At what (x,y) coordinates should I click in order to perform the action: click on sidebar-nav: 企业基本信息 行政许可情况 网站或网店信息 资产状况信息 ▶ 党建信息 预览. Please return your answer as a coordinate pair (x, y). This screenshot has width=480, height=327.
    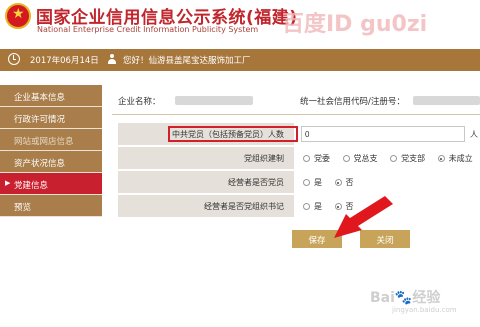
    Looking at the image, I should click on (51, 151).